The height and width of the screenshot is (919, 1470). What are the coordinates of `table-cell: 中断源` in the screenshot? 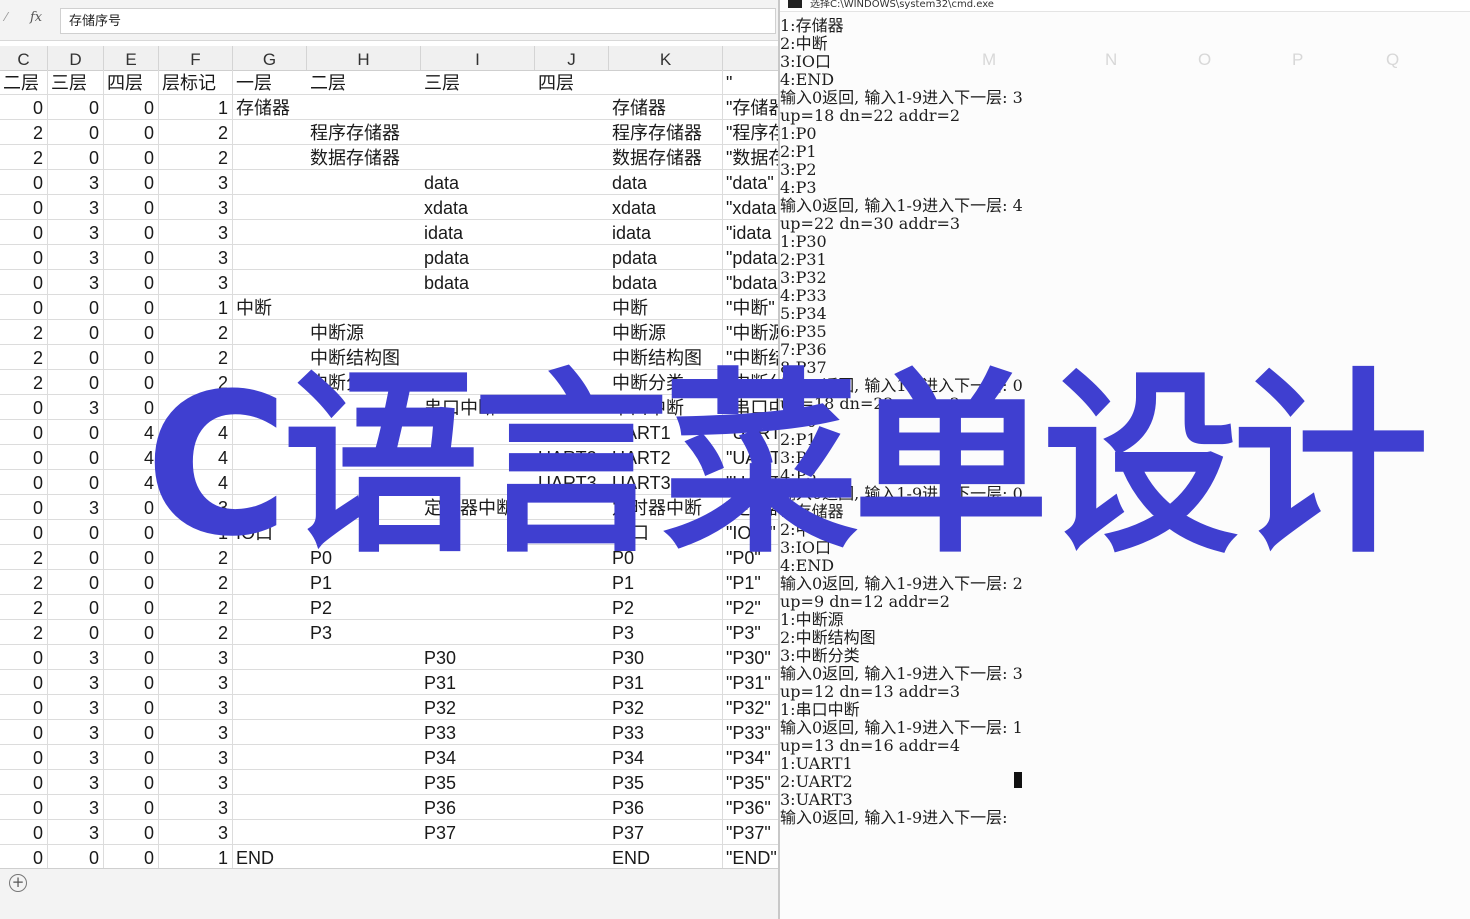 It's located at (364, 332).